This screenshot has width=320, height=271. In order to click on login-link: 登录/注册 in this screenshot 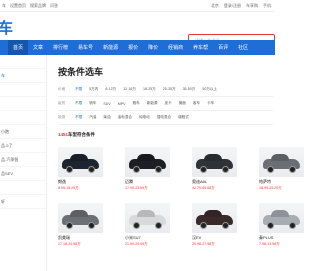, I will do `click(232, 6)`.